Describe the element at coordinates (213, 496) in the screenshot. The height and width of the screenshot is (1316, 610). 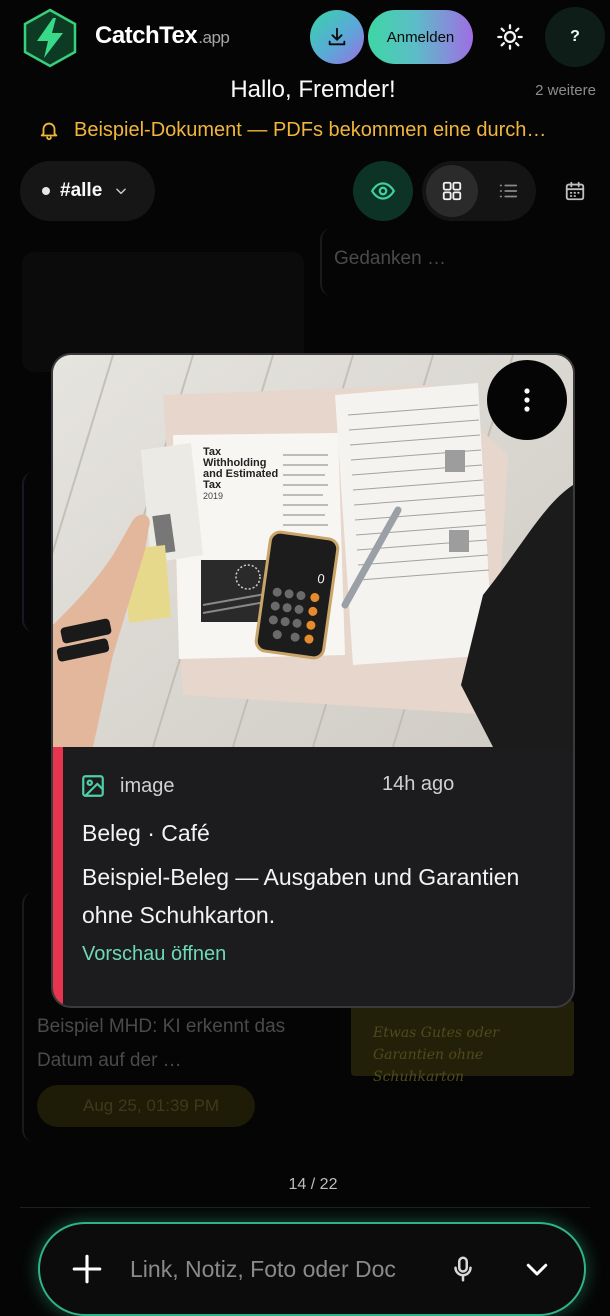
I see `tax-doc-year: 2019` at that location.